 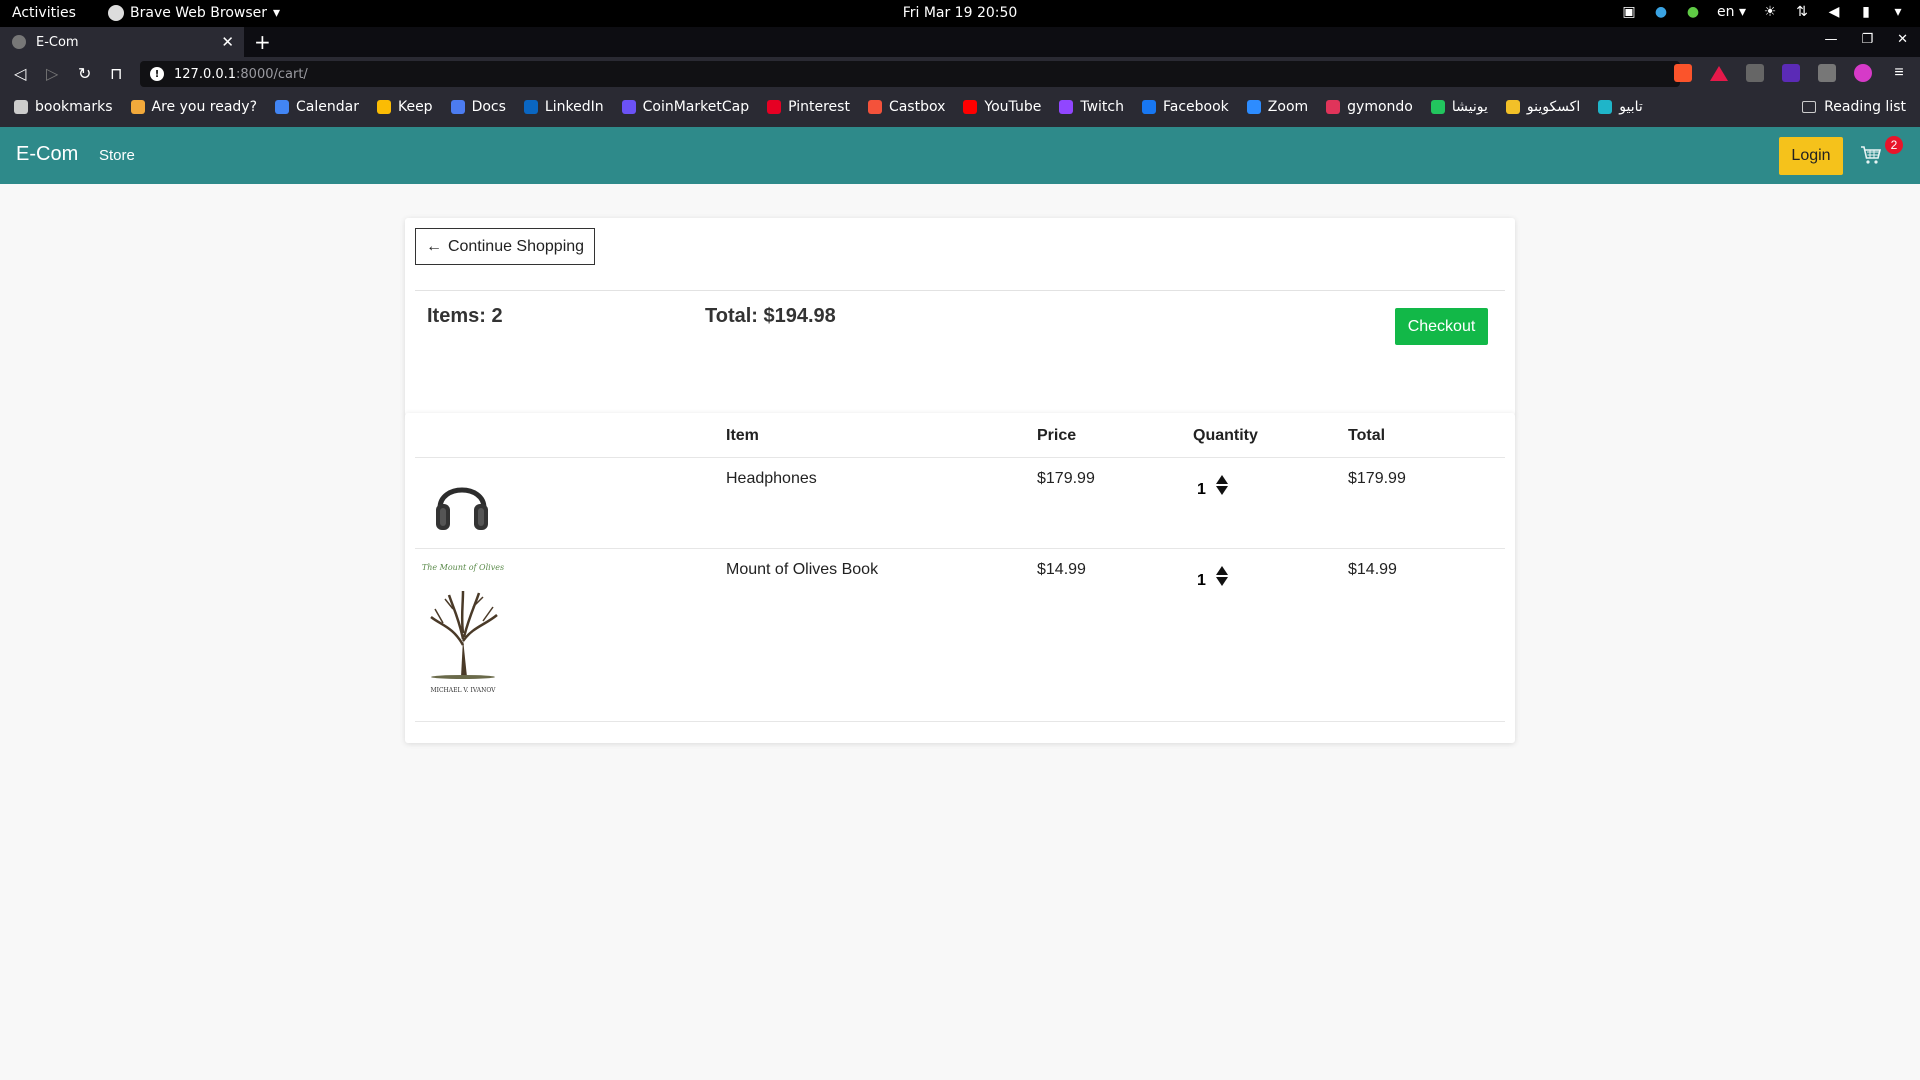 I want to click on column-header-item: Item, so click(x=742, y=435).